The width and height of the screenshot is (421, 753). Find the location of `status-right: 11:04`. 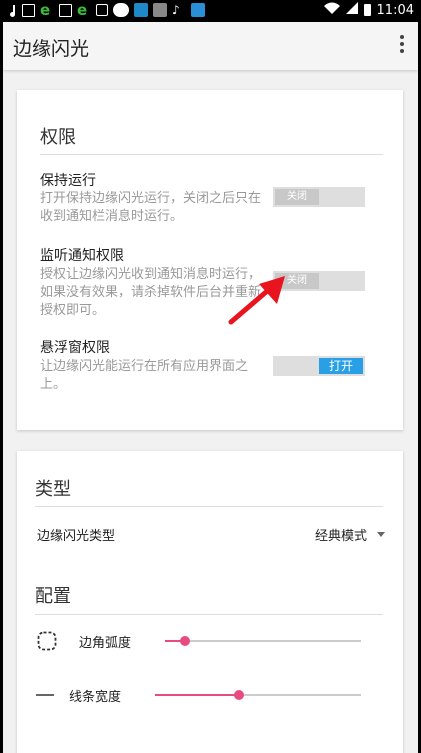

status-right: 11:04 is located at coordinates (368, 10).